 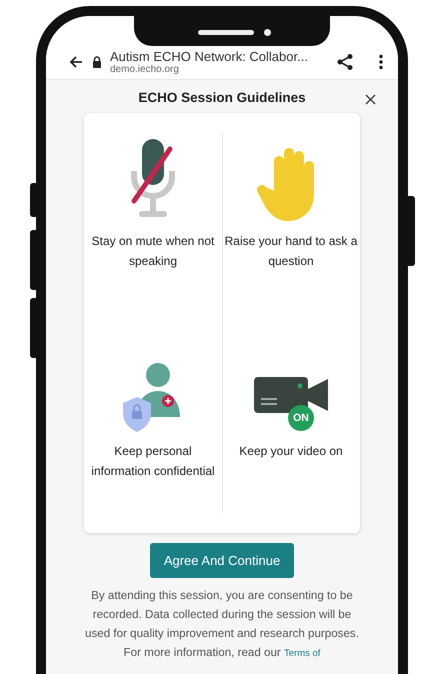 What do you see at coordinates (153, 251) in the screenshot?
I see `guideline-text: Stay on mute when not speaking` at bounding box center [153, 251].